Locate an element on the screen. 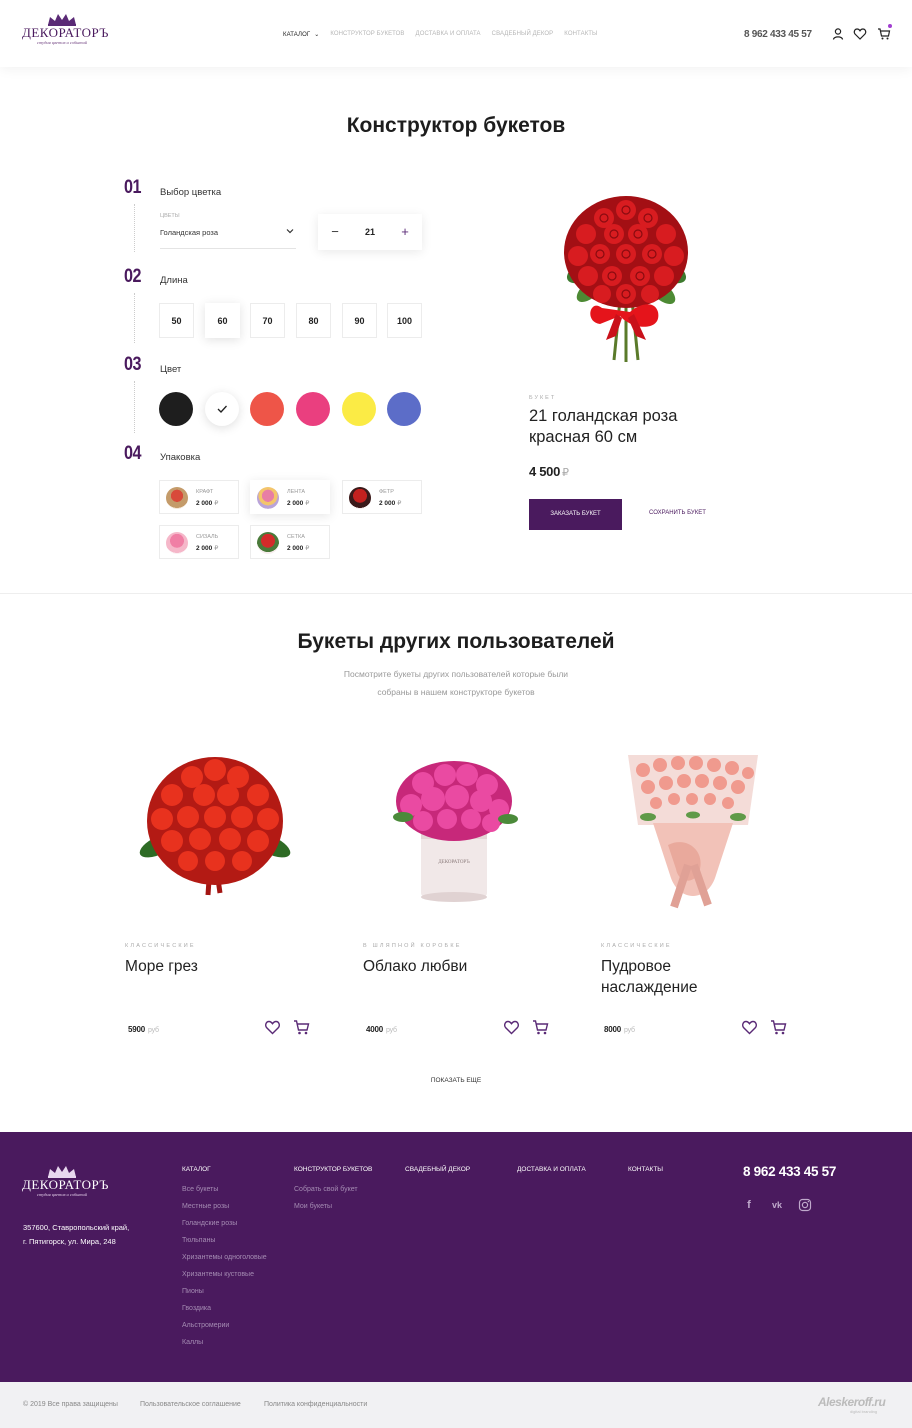 The height and width of the screenshot is (1428, 912). order-bouquet-button: ЗАКАЗАТЬ БУКЕТ is located at coordinates (575, 514).